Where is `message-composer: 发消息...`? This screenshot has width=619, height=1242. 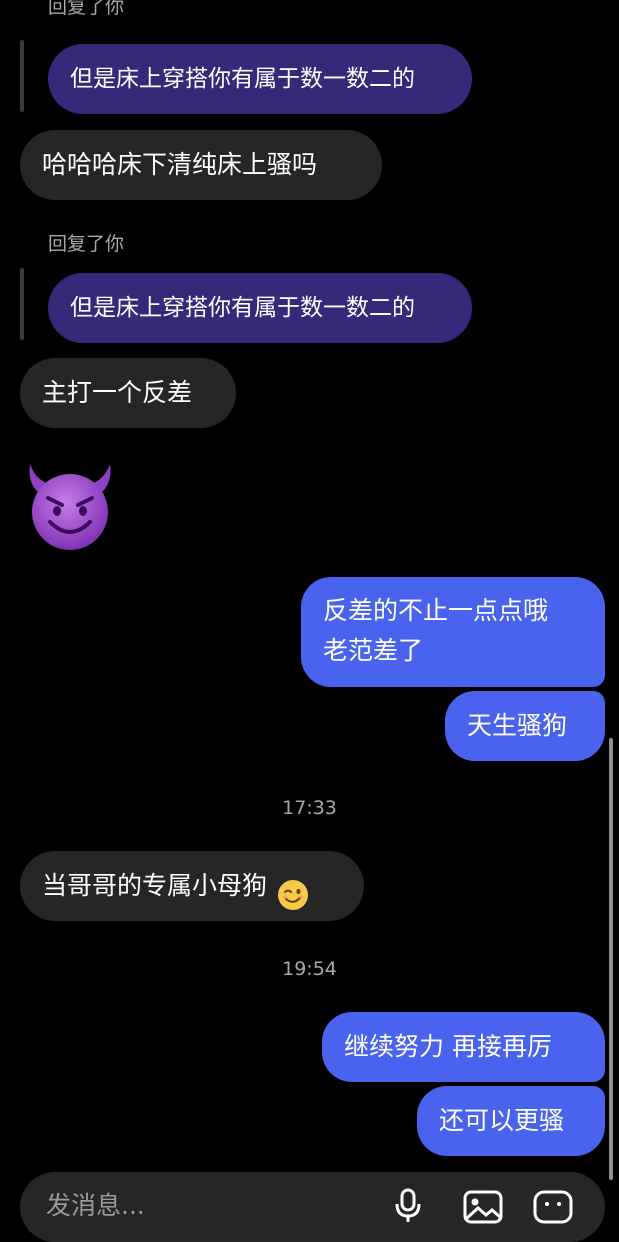 message-composer: 发消息... is located at coordinates (312, 1207).